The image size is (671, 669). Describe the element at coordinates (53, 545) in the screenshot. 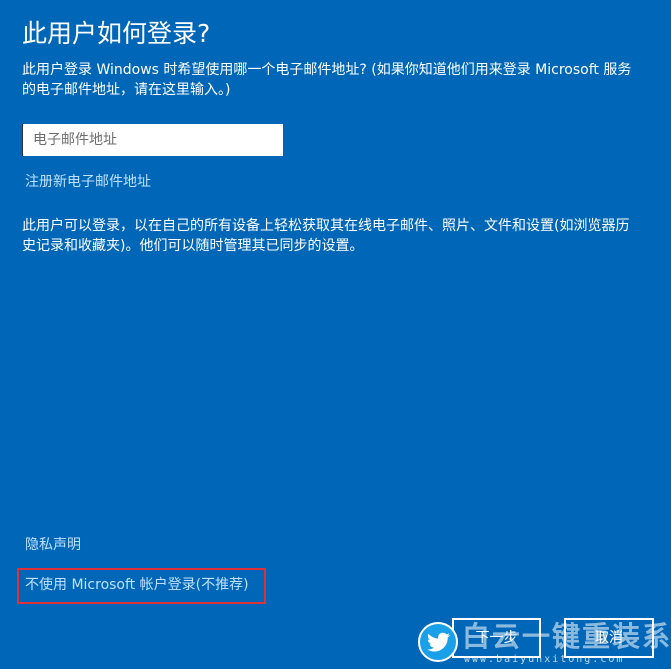

I see `privacy-link: 隐私声明` at that location.